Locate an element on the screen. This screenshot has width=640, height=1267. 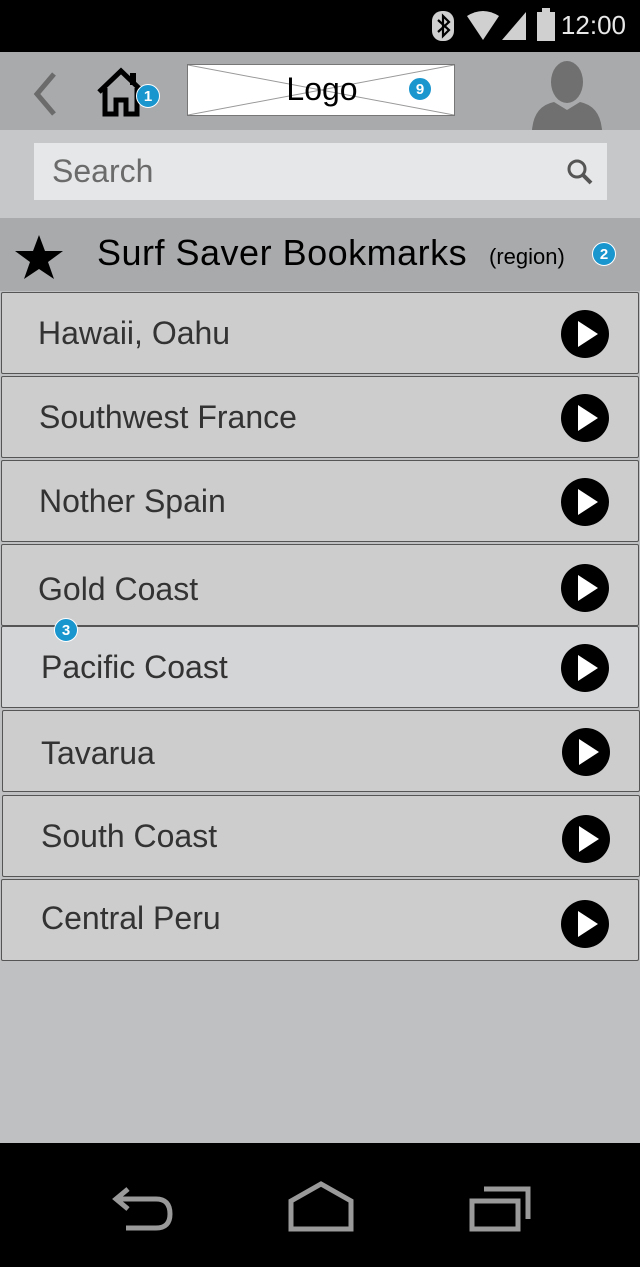
logo-badge: 9 is located at coordinates (420, 89).